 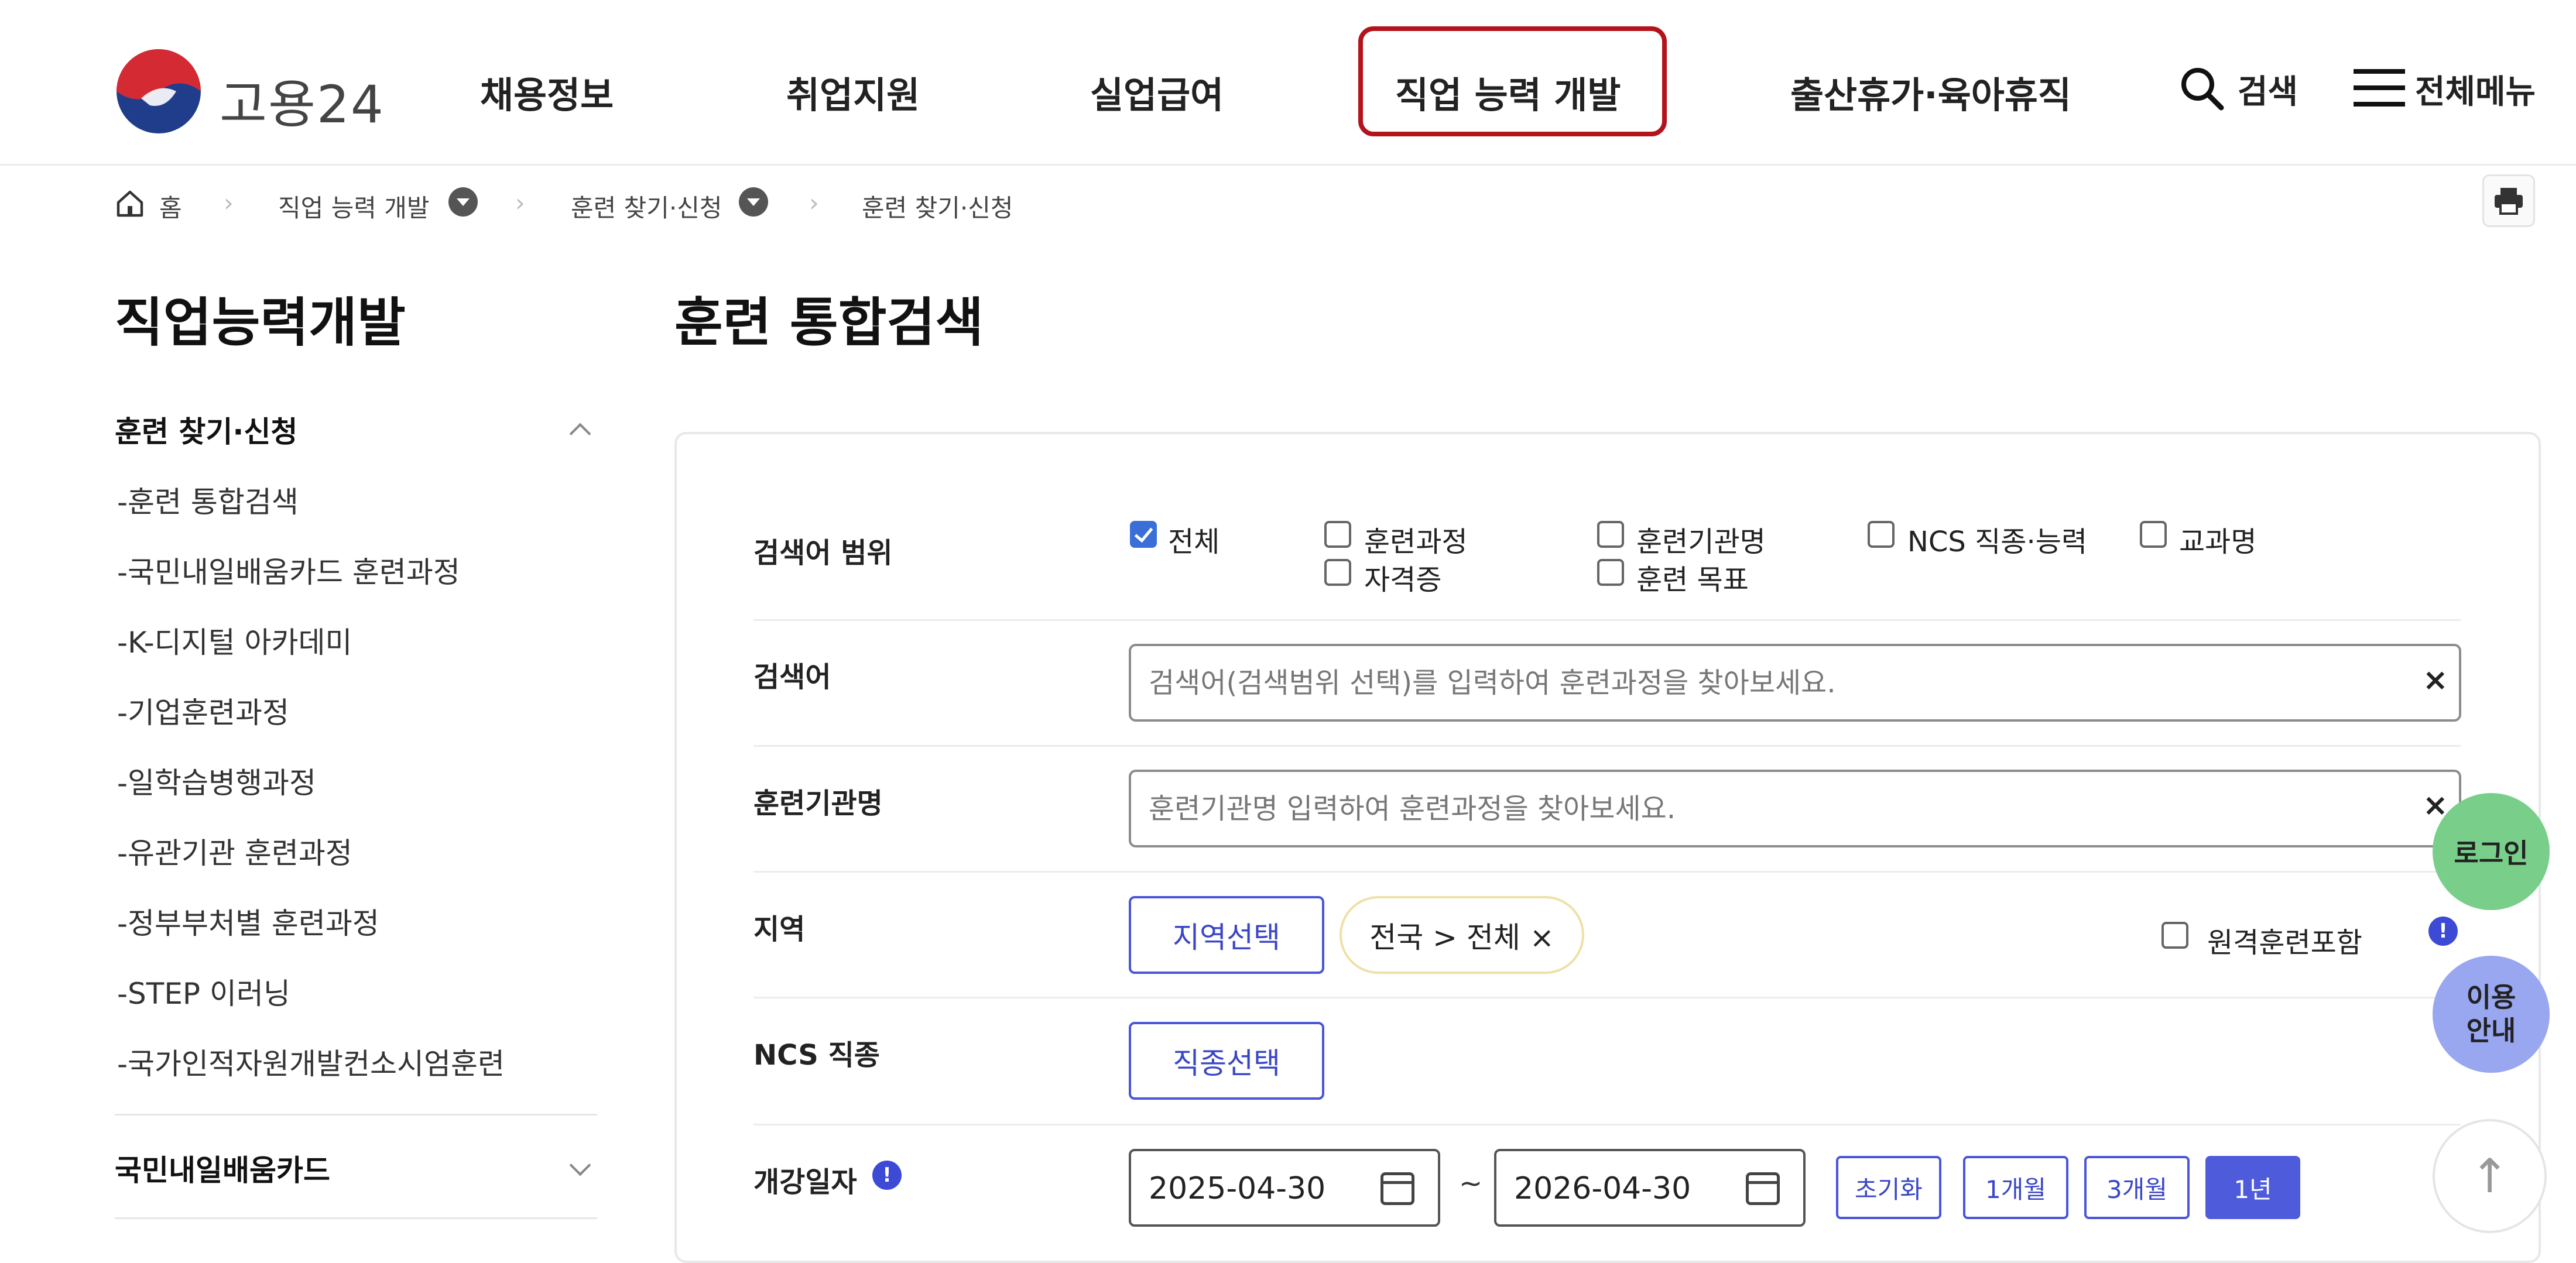 What do you see at coordinates (288, 570) in the screenshot?
I see `sidebar-item-naeil-card-courses: -국민내일배움카드 훈련과정` at bounding box center [288, 570].